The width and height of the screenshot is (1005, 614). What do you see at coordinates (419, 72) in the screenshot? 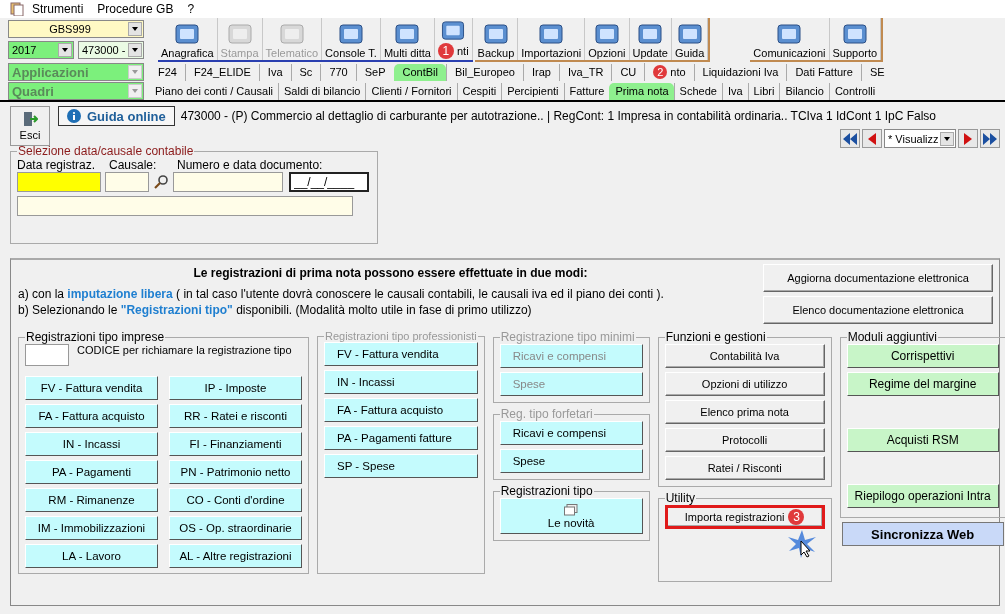
I see `app-tab: ContBil` at bounding box center [419, 72].